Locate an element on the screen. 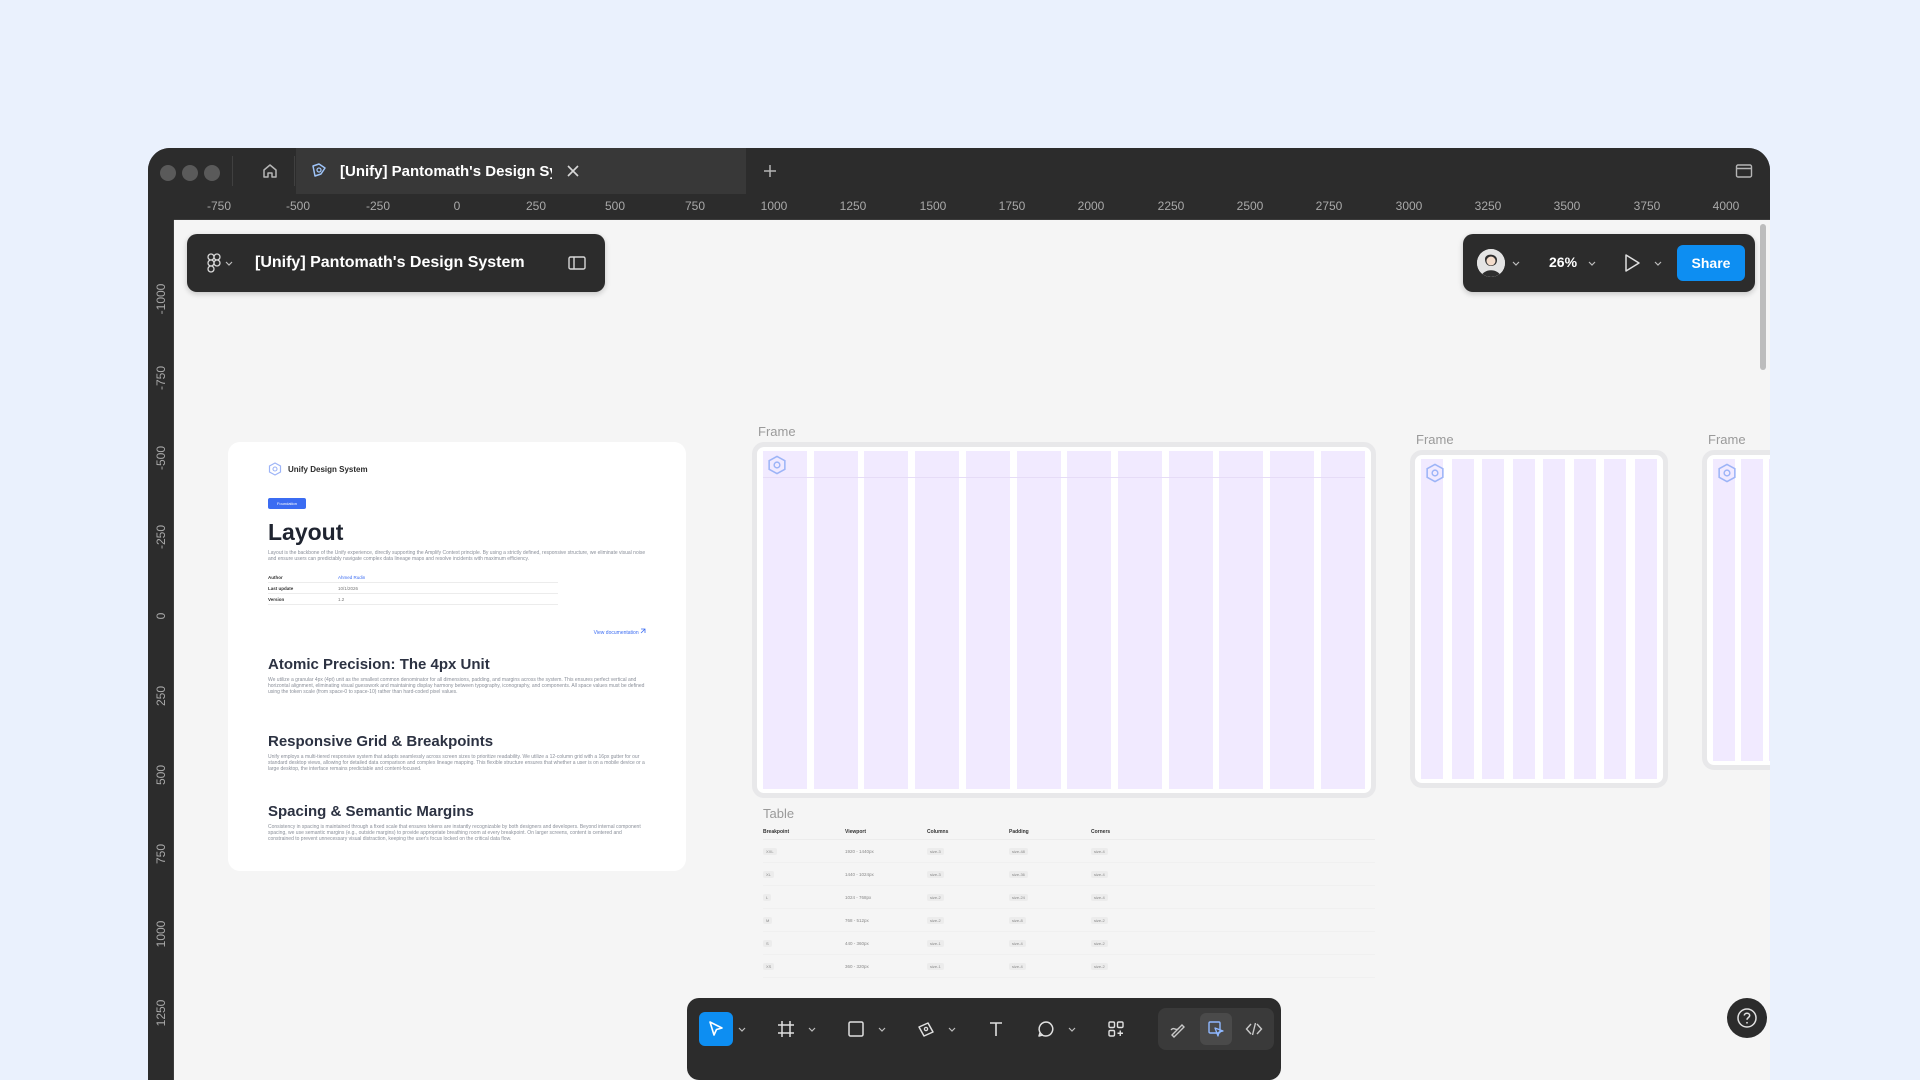  window-close-dot is located at coordinates (168, 173).